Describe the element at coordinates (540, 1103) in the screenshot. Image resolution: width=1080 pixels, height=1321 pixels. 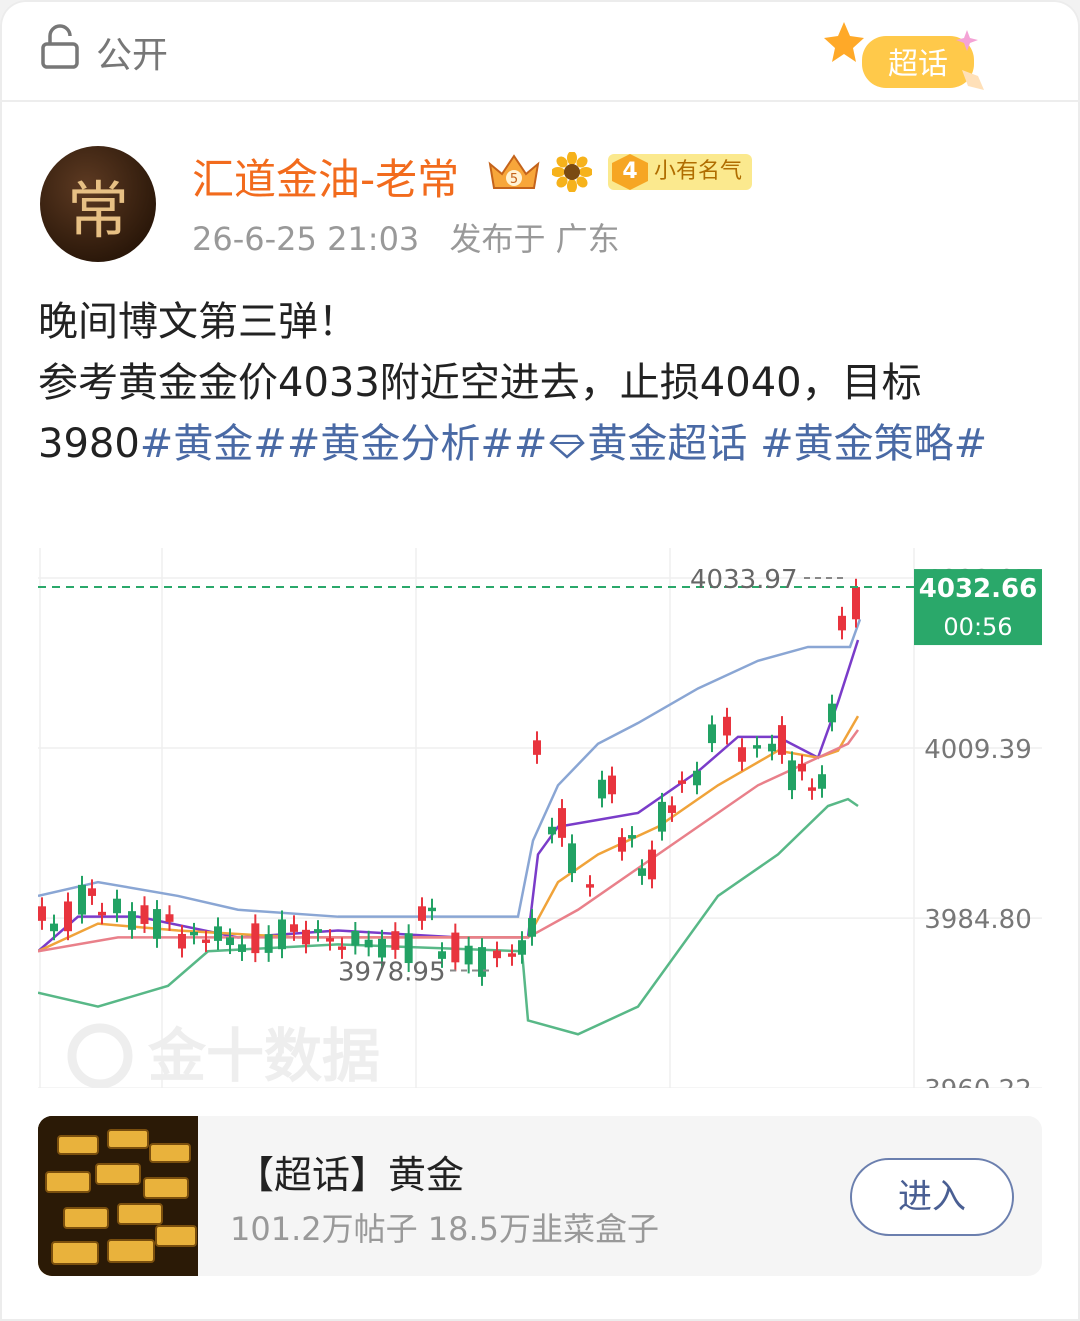
I see `chart-bottom-edge` at that location.